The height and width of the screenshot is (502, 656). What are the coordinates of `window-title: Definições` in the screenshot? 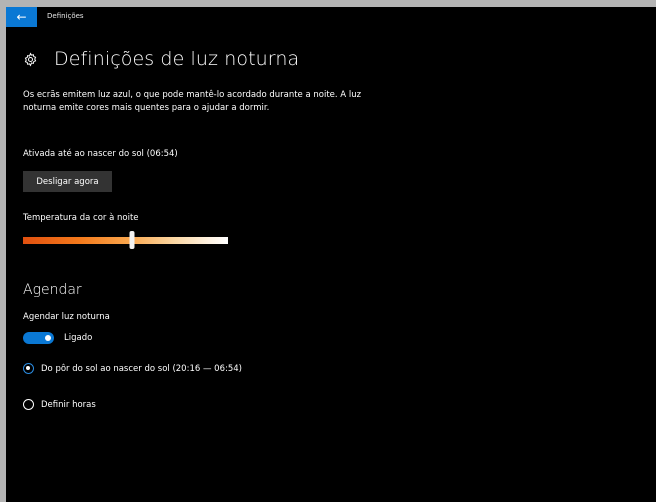 It's located at (65, 16).